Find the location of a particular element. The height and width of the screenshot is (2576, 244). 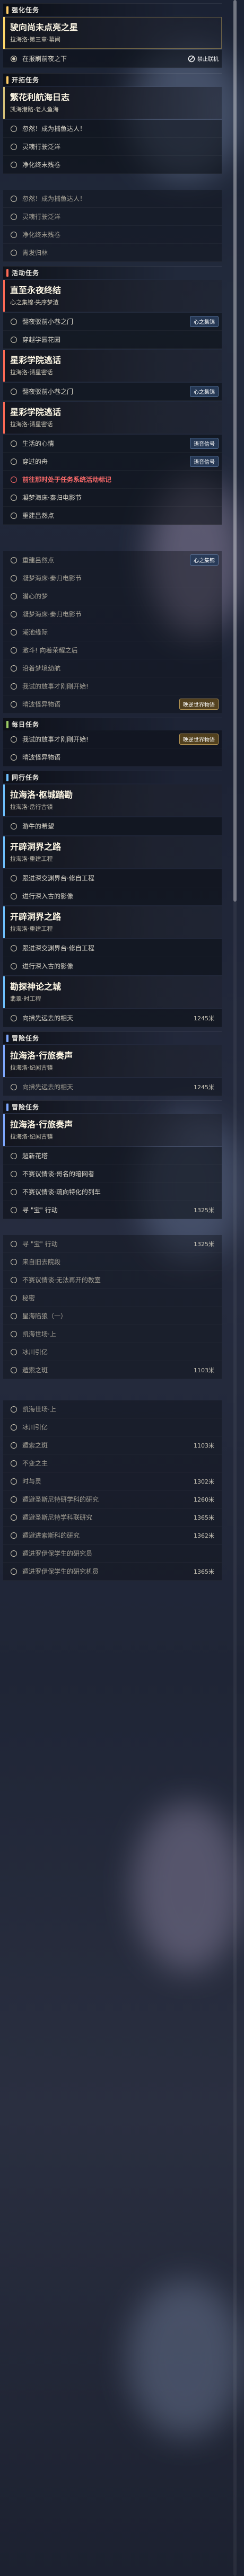

step-label: 凯海世场·上 is located at coordinates (39, 1334).